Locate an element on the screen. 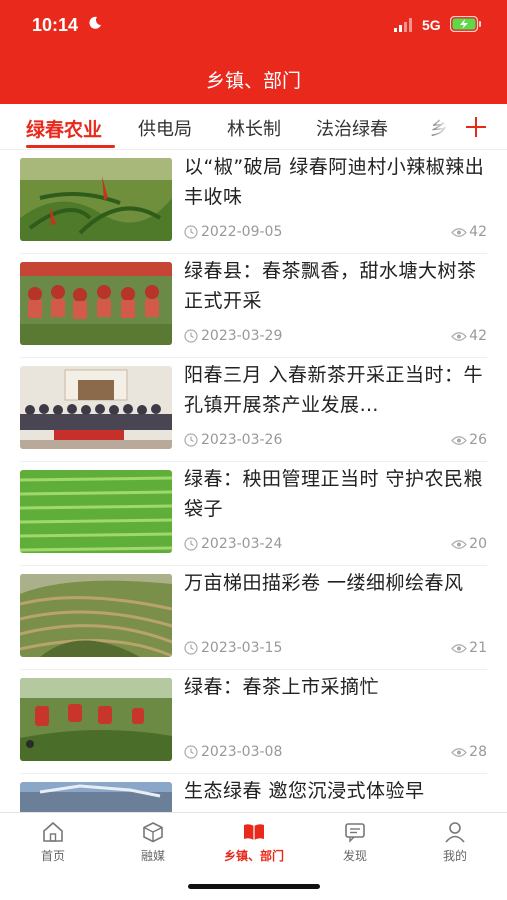 The width and height of the screenshot is (507, 900). tabbar-towns-departments: 乡镇、部门 is located at coordinates (254, 842).